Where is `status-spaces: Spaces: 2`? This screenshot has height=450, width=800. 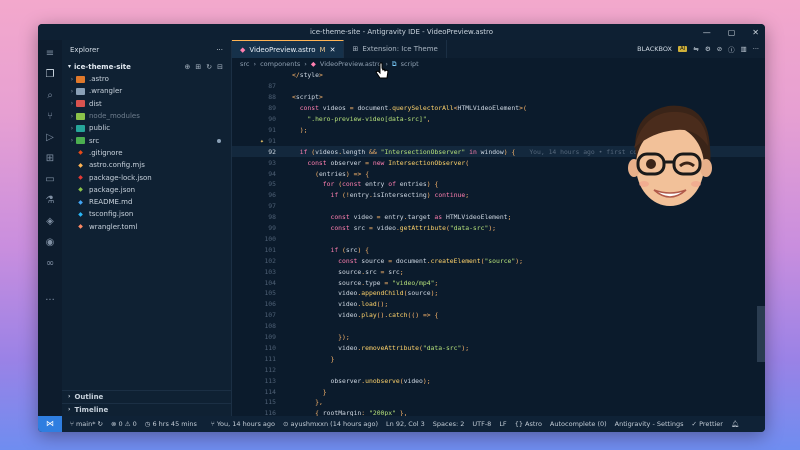 status-spaces: Spaces: 2 is located at coordinates (449, 424).